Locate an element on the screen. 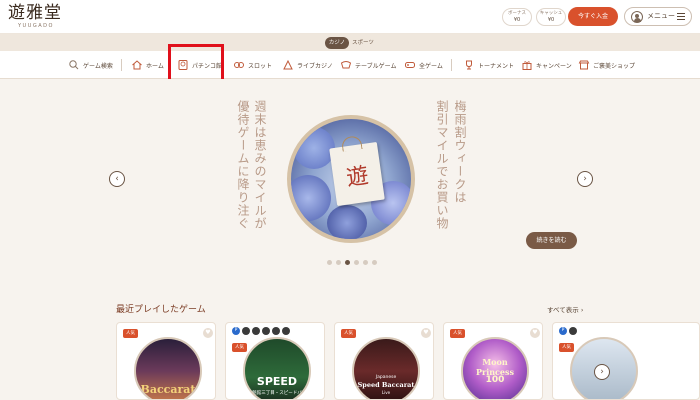 The width and height of the screenshot is (700, 400). game-card: 人気 ♥ Moon Princess 100 is located at coordinates (493, 361).